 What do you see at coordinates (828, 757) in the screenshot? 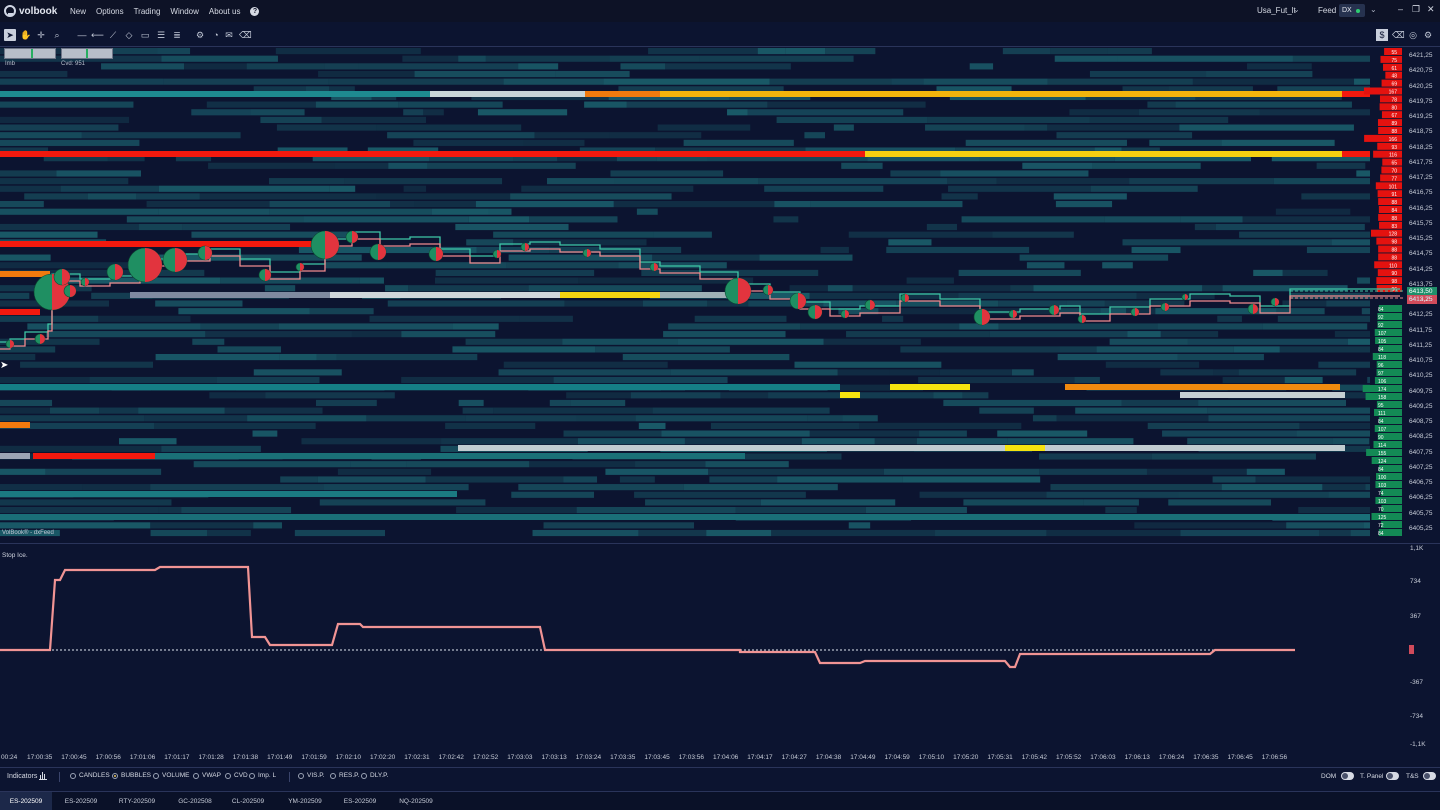
I see `time-label: 17:04:38` at bounding box center [828, 757].